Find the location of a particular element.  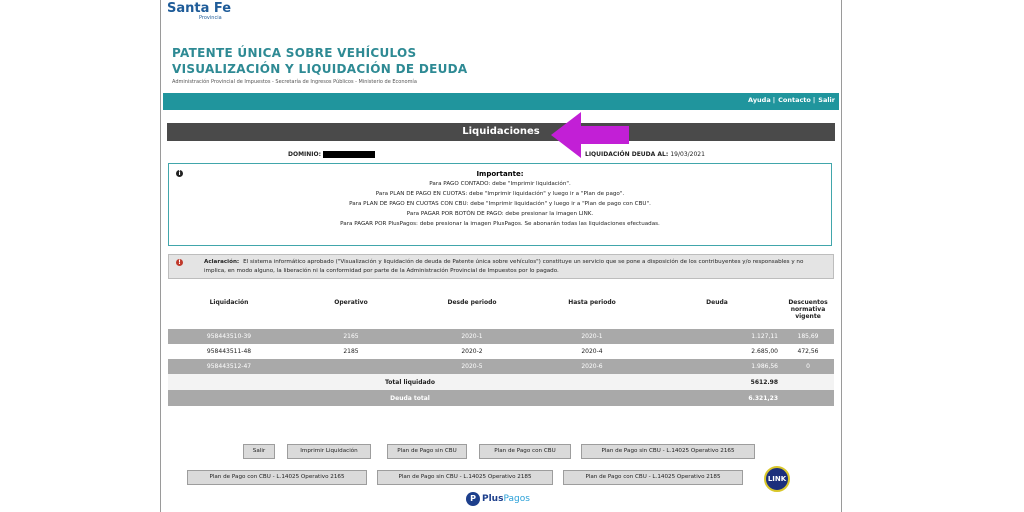

page-title-line1: PATENTE ÚNICA SOBRE VEHÍCULOS is located at coordinates (294, 53).